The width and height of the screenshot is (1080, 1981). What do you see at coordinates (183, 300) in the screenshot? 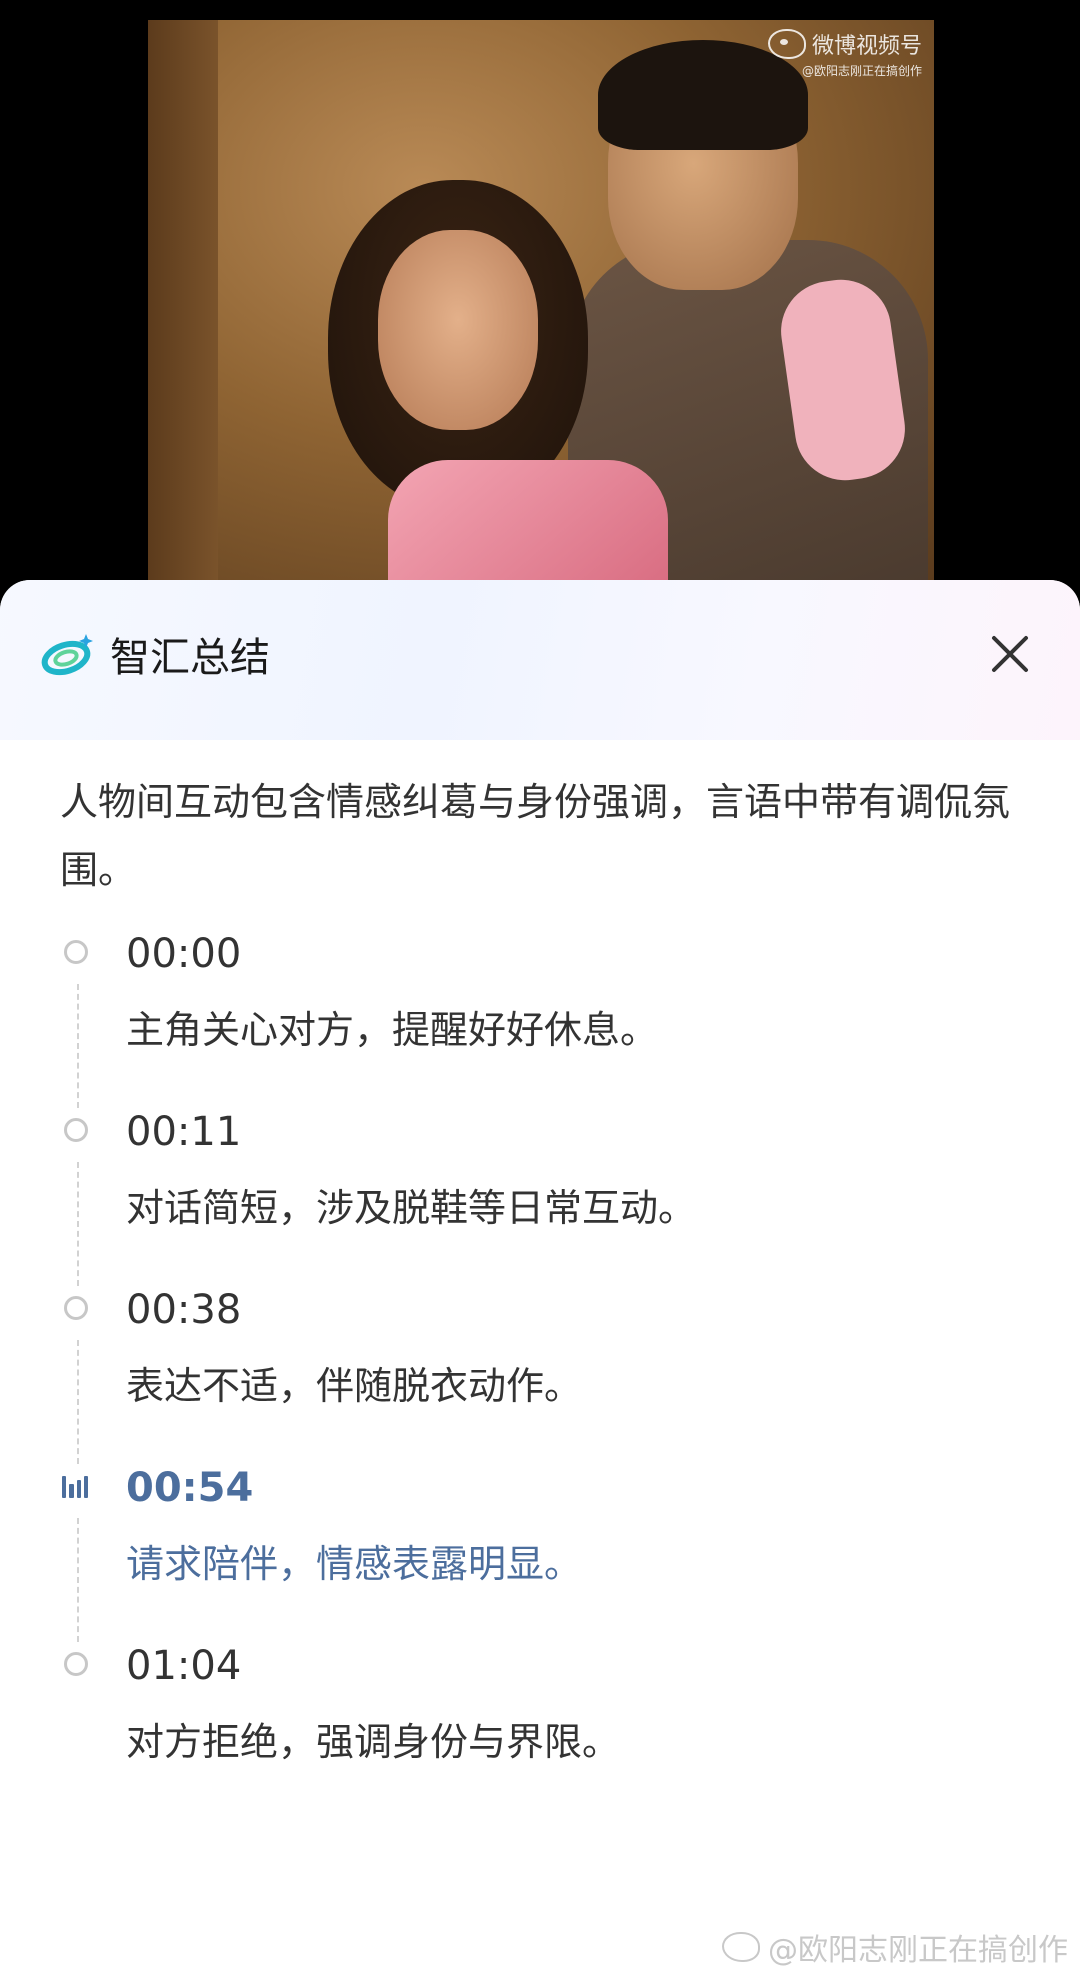
I see `video-scene-wall` at bounding box center [183, 300].